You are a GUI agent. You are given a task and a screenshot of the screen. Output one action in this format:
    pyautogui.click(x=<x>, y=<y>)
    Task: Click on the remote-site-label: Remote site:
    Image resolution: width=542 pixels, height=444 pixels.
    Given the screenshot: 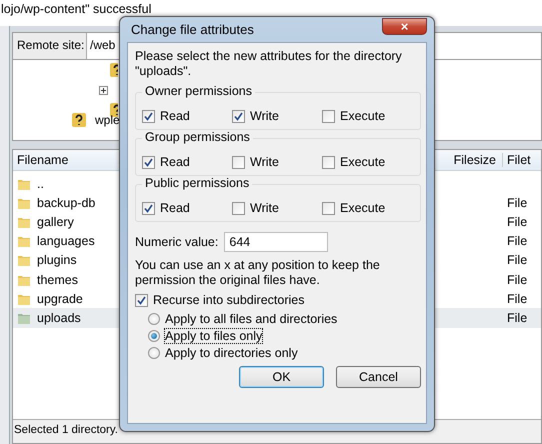 What is the action you would take?
    pyautogui.click(x=50, y=46)
    